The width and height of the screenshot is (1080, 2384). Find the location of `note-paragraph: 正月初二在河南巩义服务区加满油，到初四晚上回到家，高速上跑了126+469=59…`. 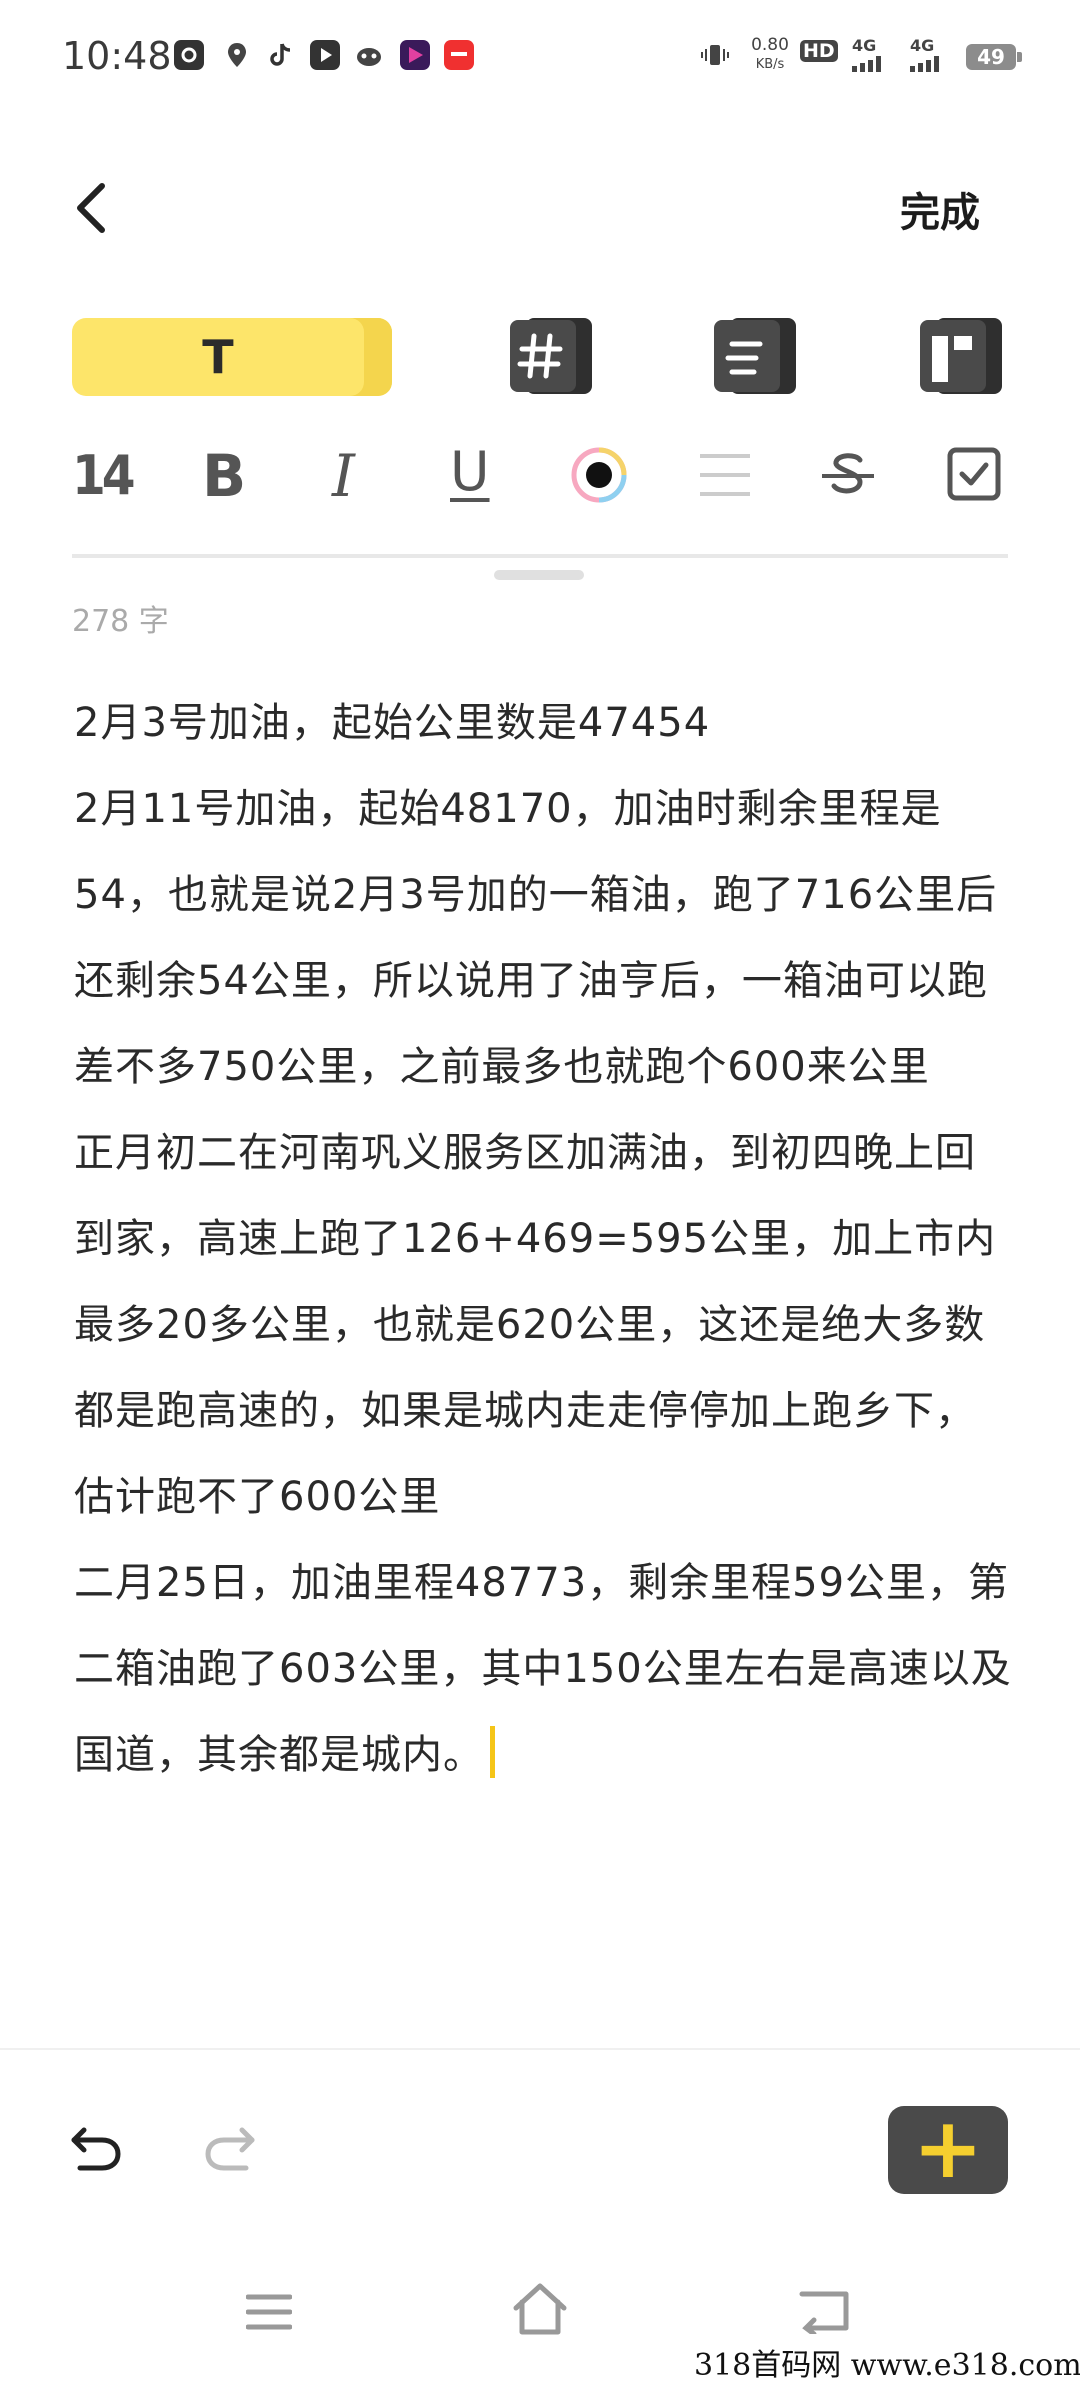

note-paragraph: 正月初二在河南巩义服务区加满油，到初四晚上回到家，高速上跑了126+469=59… is located at coordinates (535, 1325).